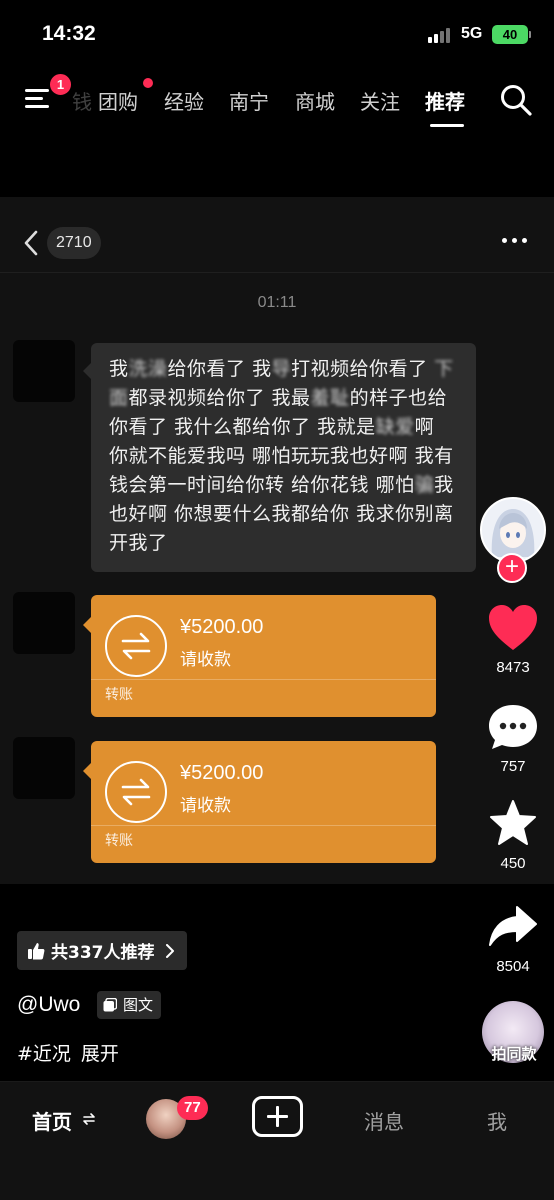 The image size is (554, 1200). What do you see at coordinates (277, 1116) in the screenshot?
I see `create-button` at bounding box center [277, 1116].